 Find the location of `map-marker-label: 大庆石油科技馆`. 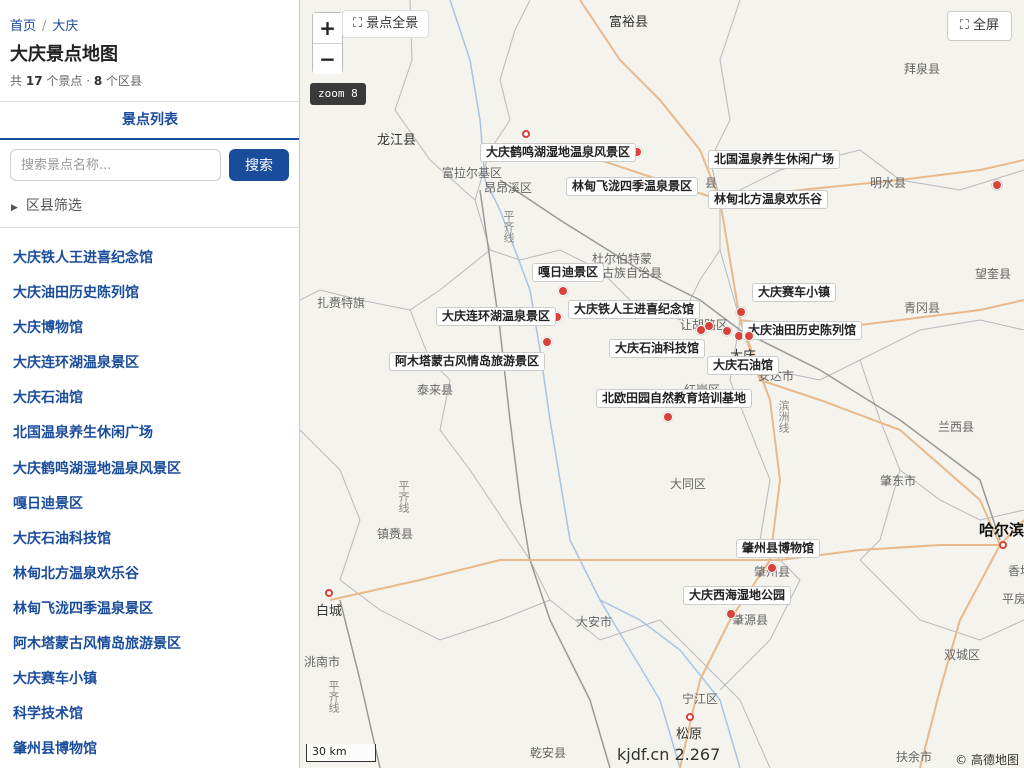

map-marker-label: 大庆石油科技馆 is located at coordinates (657, 348).